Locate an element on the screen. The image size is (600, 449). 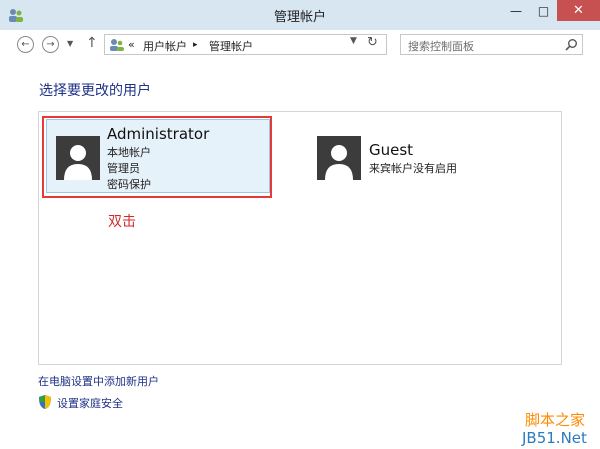
back-button: ← is located at coordinates (25, 44).